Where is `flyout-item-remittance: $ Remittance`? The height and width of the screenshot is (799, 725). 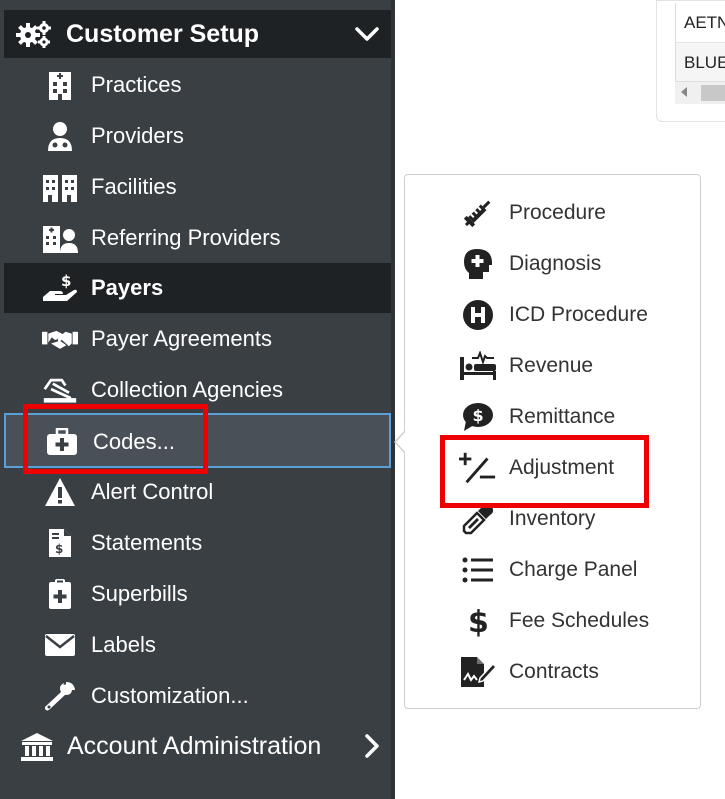 flyout-item-remittance: $ Remittance is located at coordinates (553, 417).